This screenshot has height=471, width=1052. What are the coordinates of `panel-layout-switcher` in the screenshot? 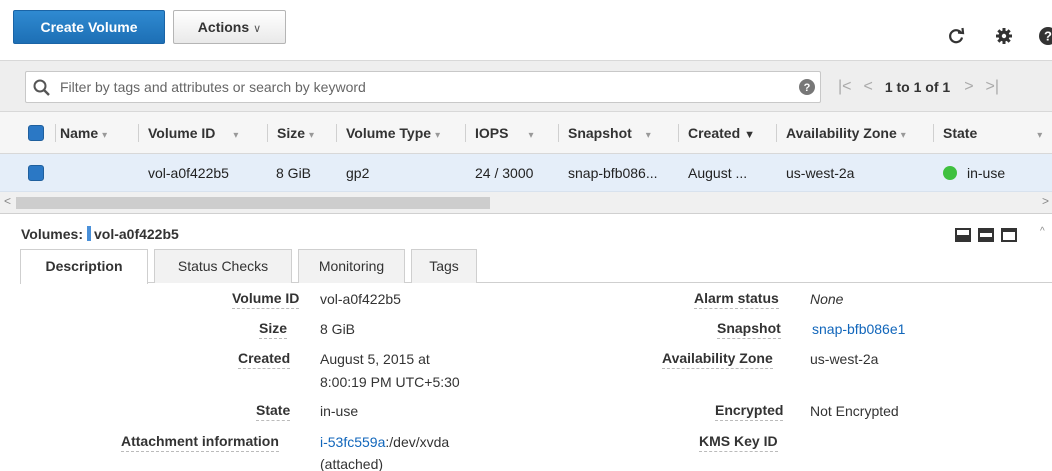 It's located at (986, 235).